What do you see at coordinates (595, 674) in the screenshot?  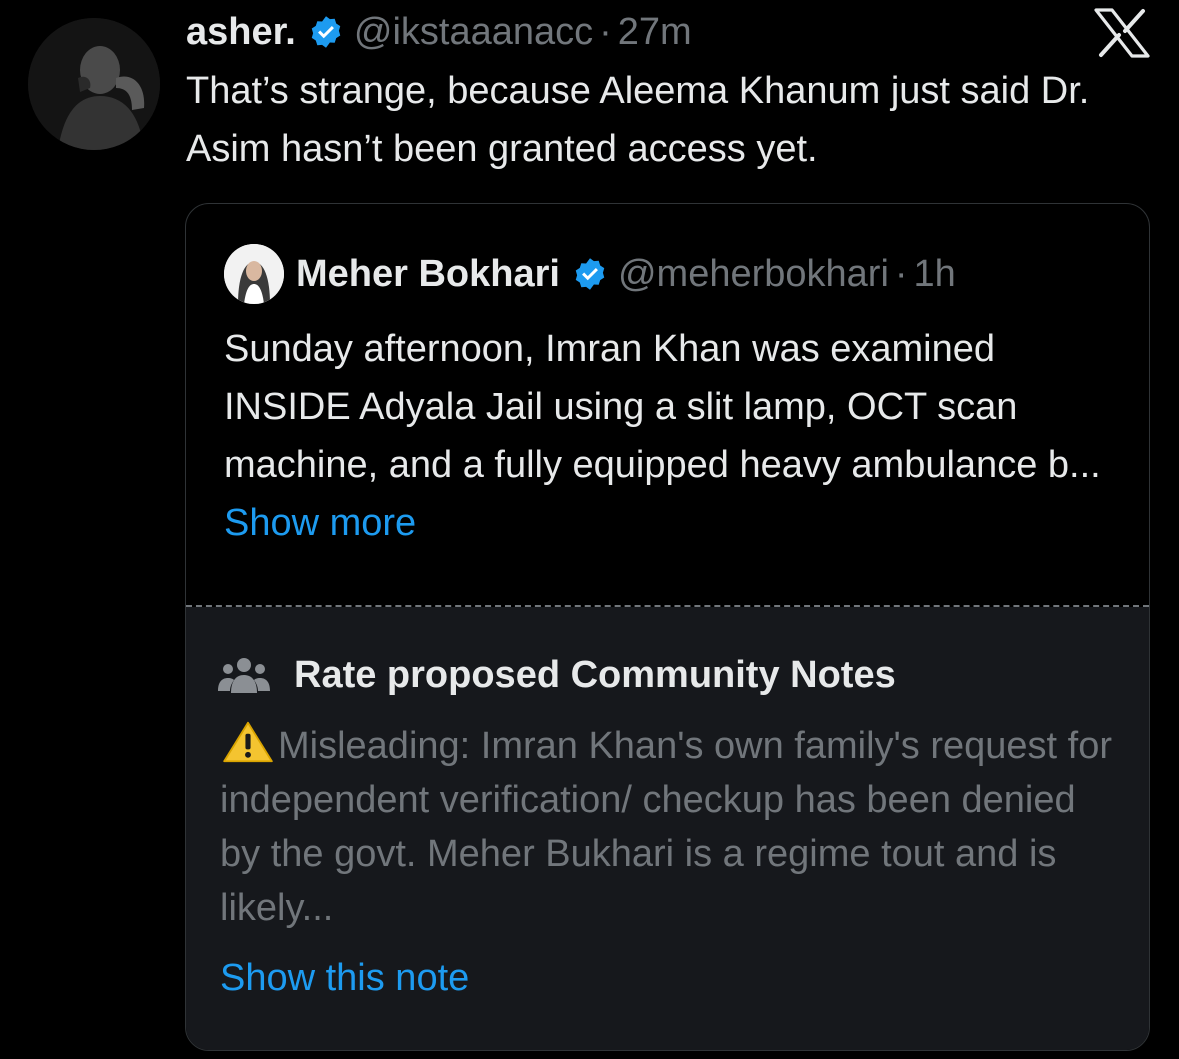 I see `community-notes-title: Rate proposed Community Notes` at bounding box center [595, 674].